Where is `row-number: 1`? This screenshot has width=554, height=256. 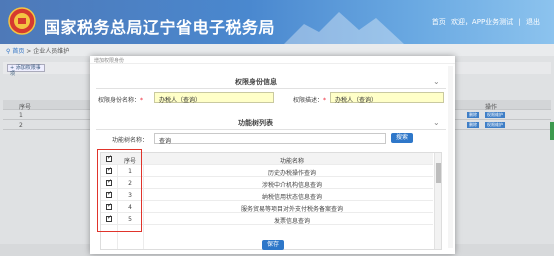 row-number: 1 is located at coordinates (21, 115).